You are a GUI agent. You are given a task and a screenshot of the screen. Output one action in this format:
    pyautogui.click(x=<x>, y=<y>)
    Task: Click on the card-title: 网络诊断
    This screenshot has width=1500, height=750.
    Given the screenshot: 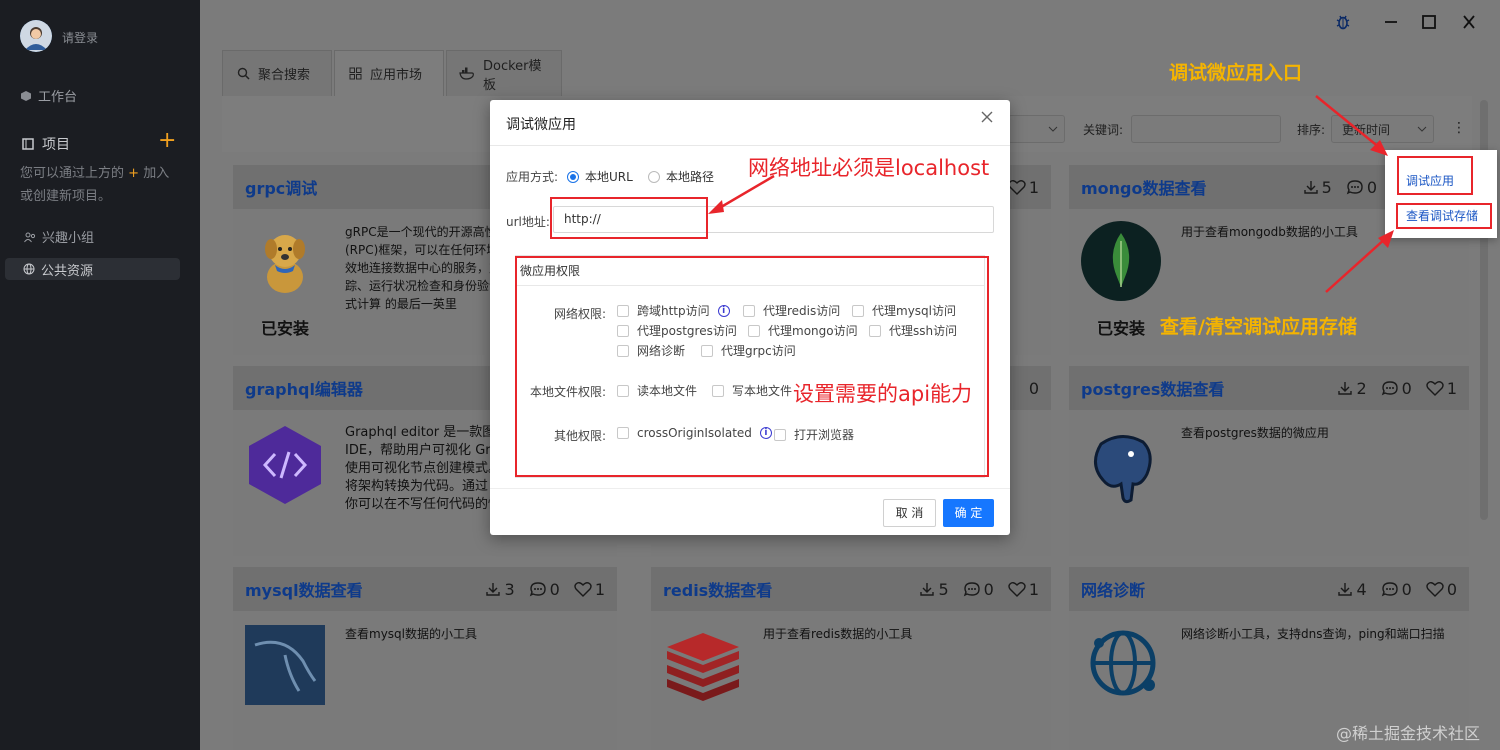 What is the action you would take?
    pyautogui.click(x=1209, y=589)
    